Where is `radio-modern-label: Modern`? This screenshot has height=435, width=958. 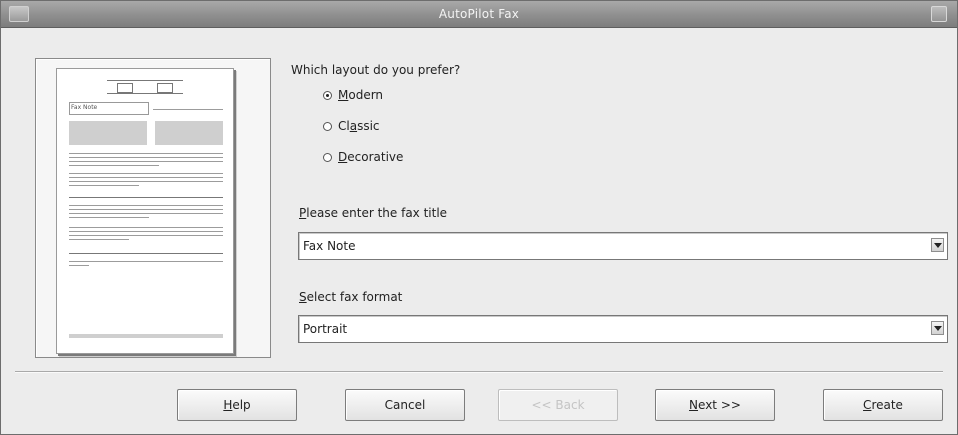
radio-modern-label: Modern is located at coordinates (361, 95).